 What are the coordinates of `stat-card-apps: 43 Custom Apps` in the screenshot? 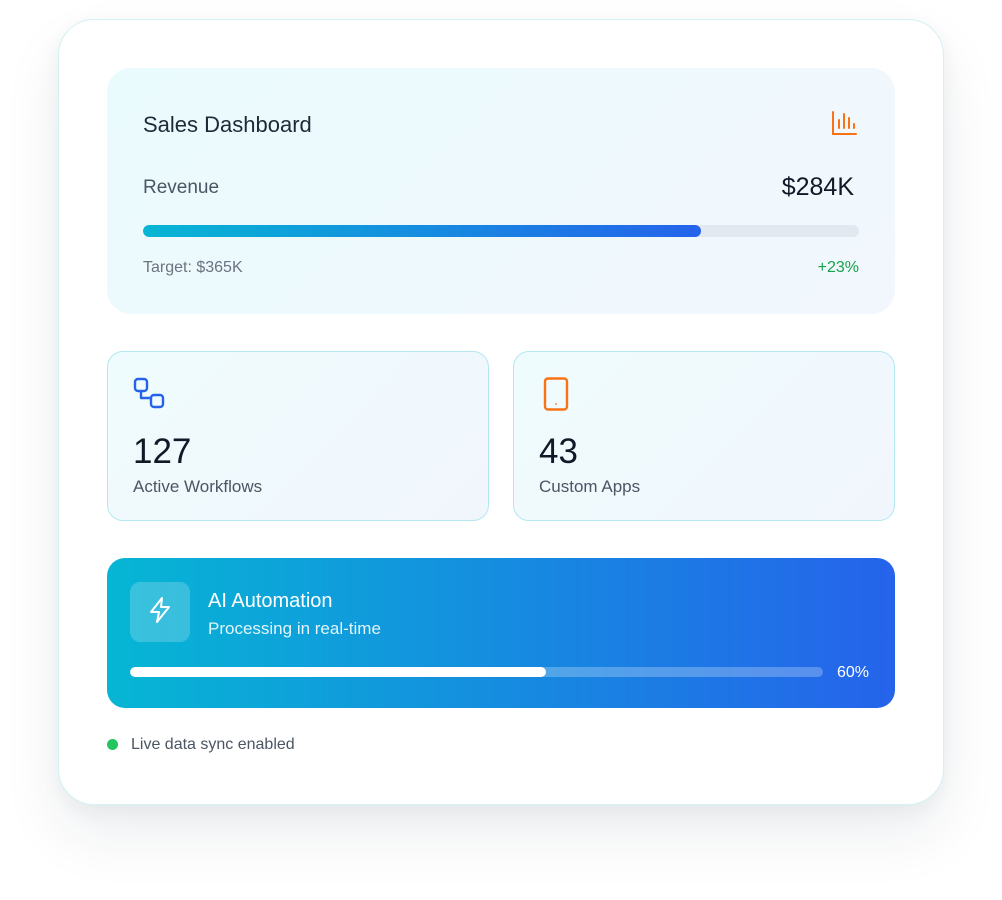 It's located at (704, 436).